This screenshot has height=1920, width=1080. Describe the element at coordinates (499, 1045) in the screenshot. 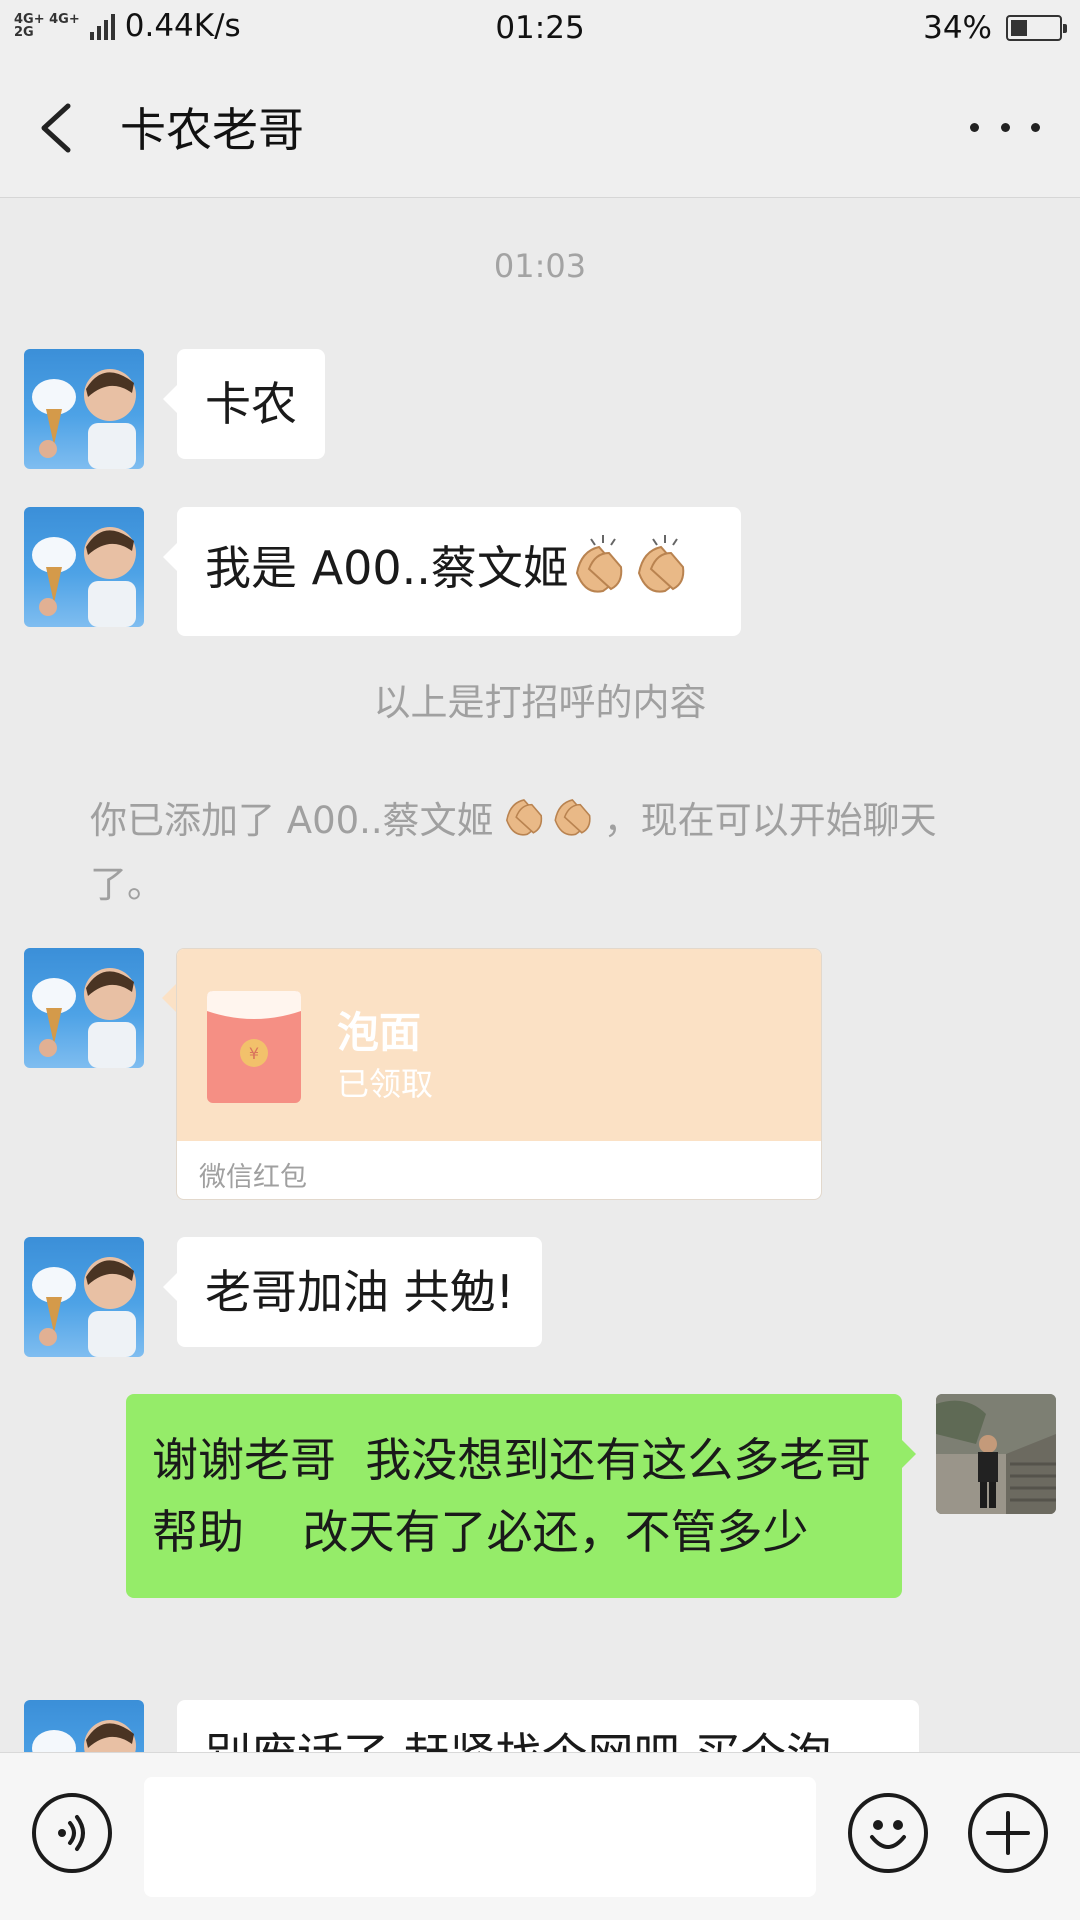

I see `red-packet-body: ¥ 泡面 已领取` at that location.